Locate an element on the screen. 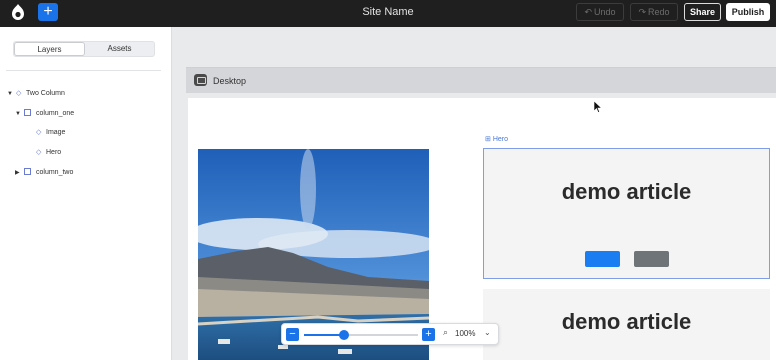  redo-button: ↷ Redo is located at coordinates (654, 12).